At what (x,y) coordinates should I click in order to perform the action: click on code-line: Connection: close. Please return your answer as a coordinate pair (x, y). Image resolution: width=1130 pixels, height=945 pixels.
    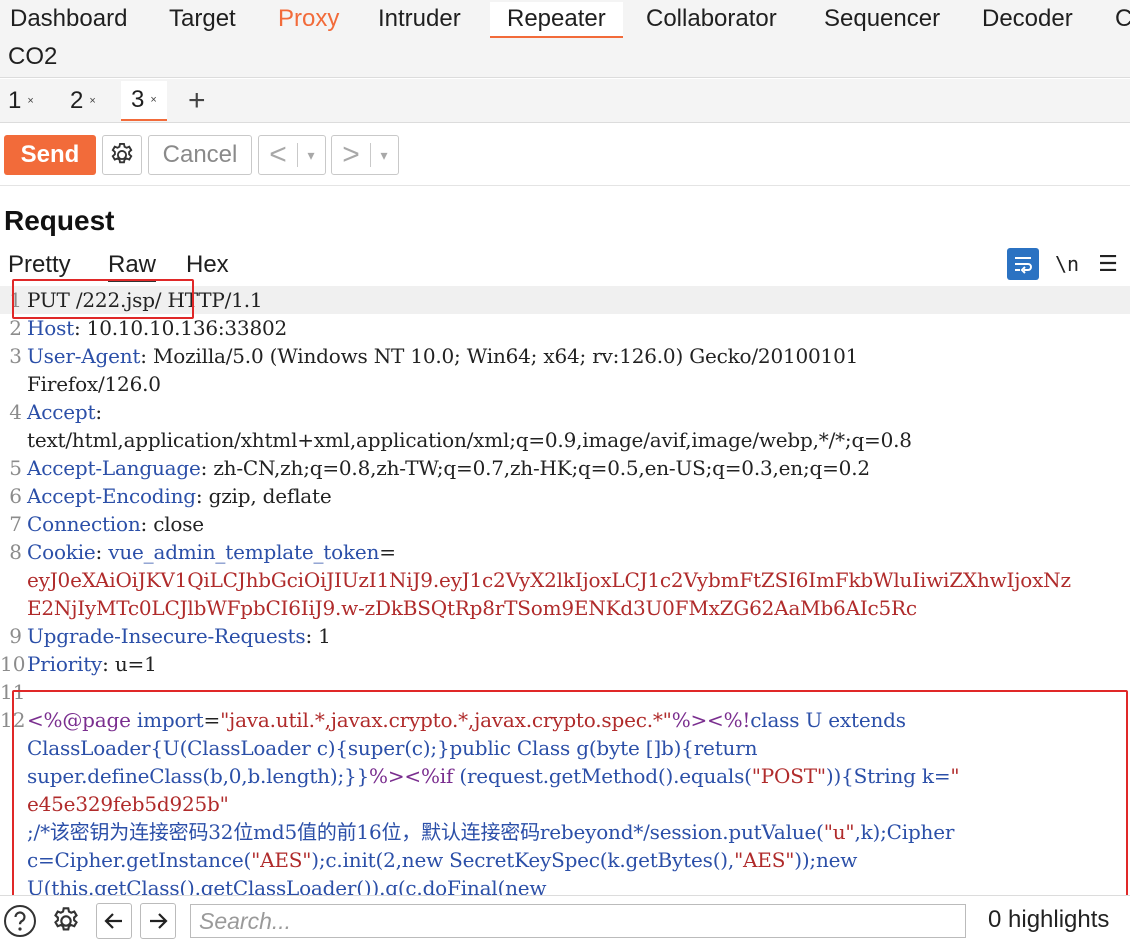
    Looking at the image, I should click on (115, 524).